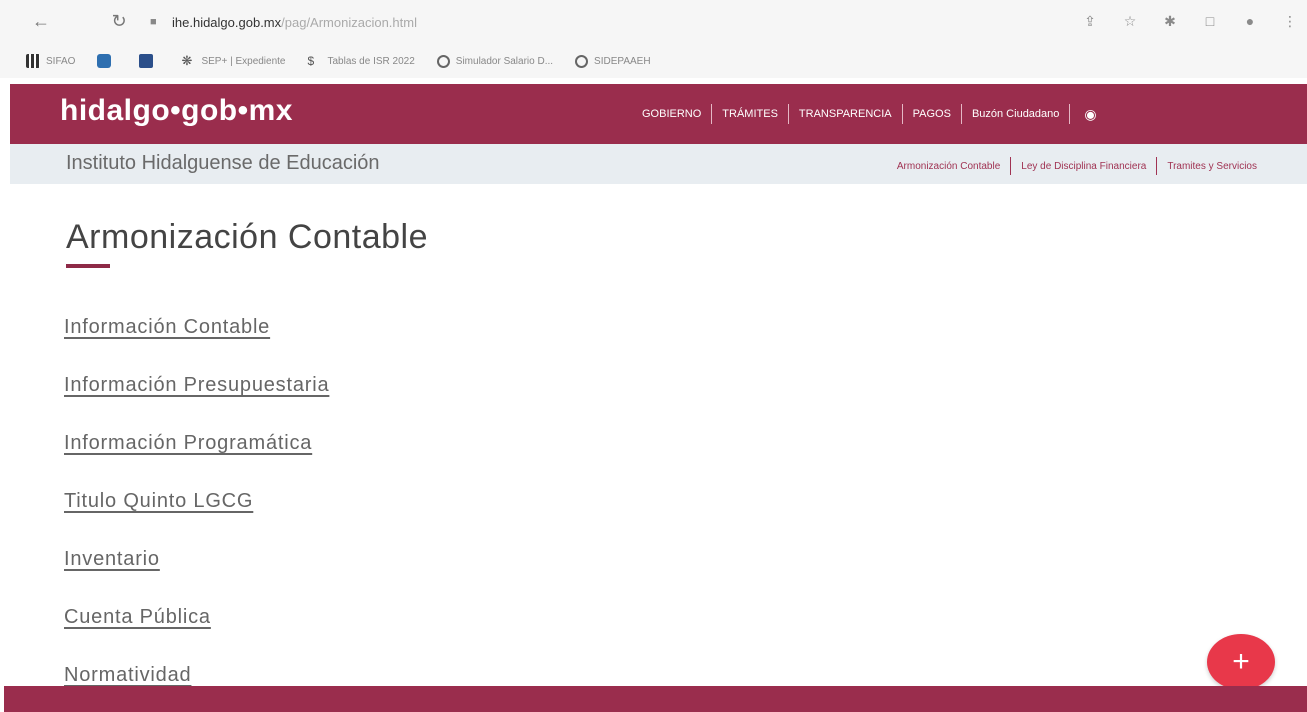 This screenshot has width=1307, height=712. Describe the element at coordinates (671, 114) in the screenshot. I see `nav-gobierno: GOBIERNO` at that location.